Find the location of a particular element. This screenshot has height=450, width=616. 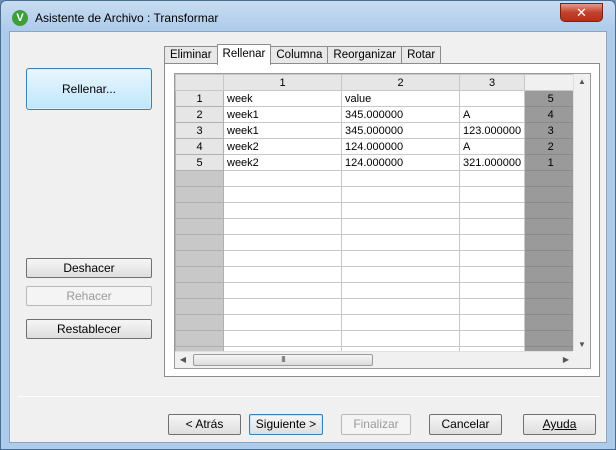

table-row: 2 week1 345.000000 A 4 is located at coordinates (376, 114).